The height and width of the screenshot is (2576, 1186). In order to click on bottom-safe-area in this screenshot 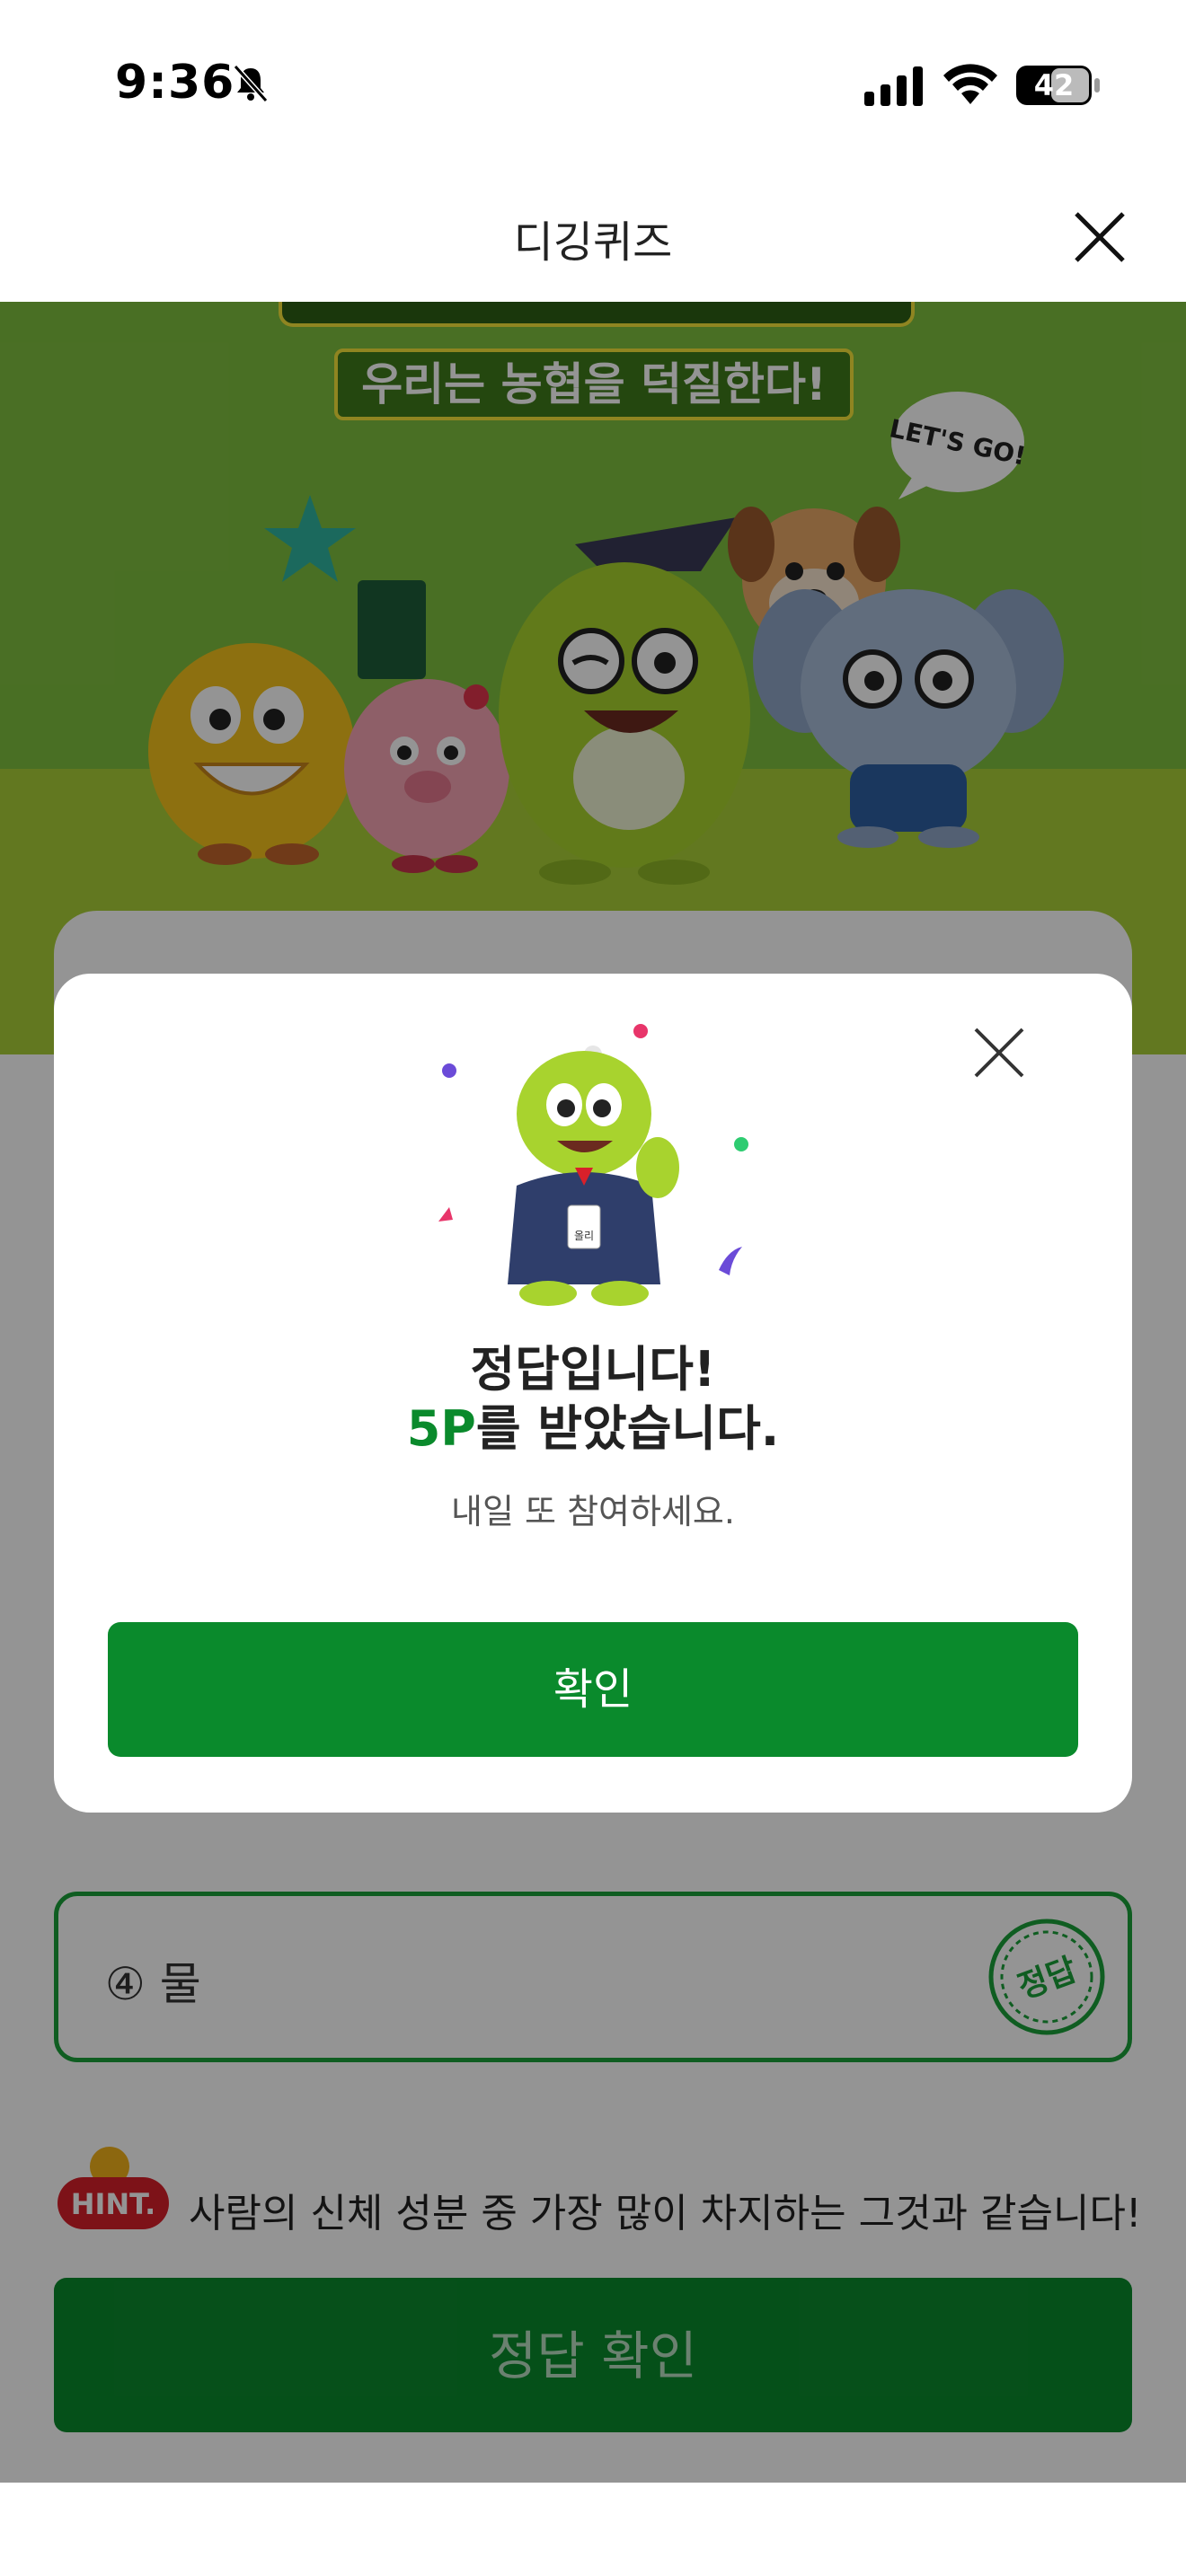, I will do `click(593, 2529)`.